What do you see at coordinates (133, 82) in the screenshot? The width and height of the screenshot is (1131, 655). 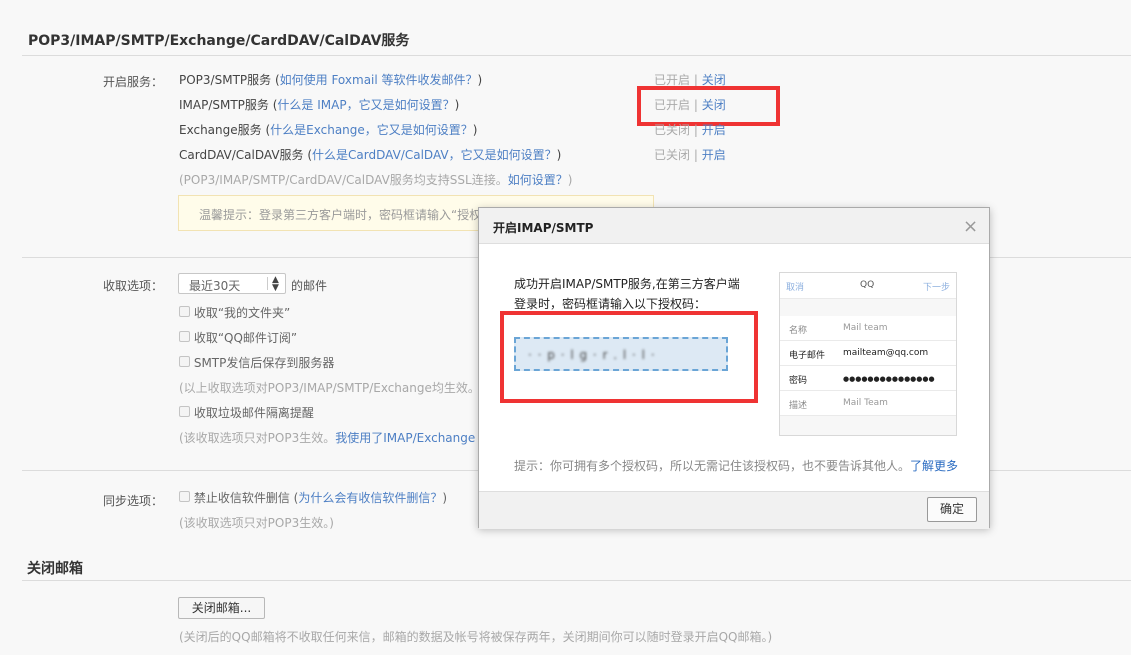 I see `open-service-label: 开启服务：` at bounding box center [133, 82].